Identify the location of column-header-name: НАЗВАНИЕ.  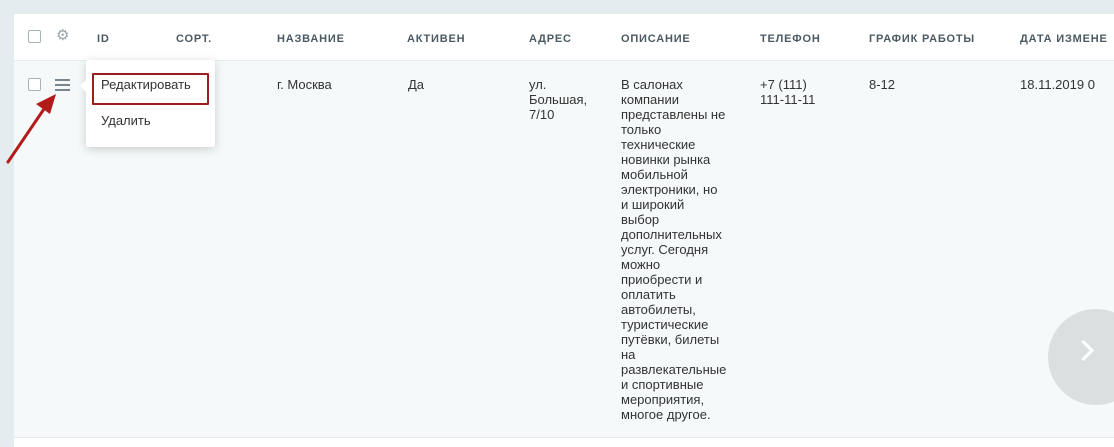
(311, 39).